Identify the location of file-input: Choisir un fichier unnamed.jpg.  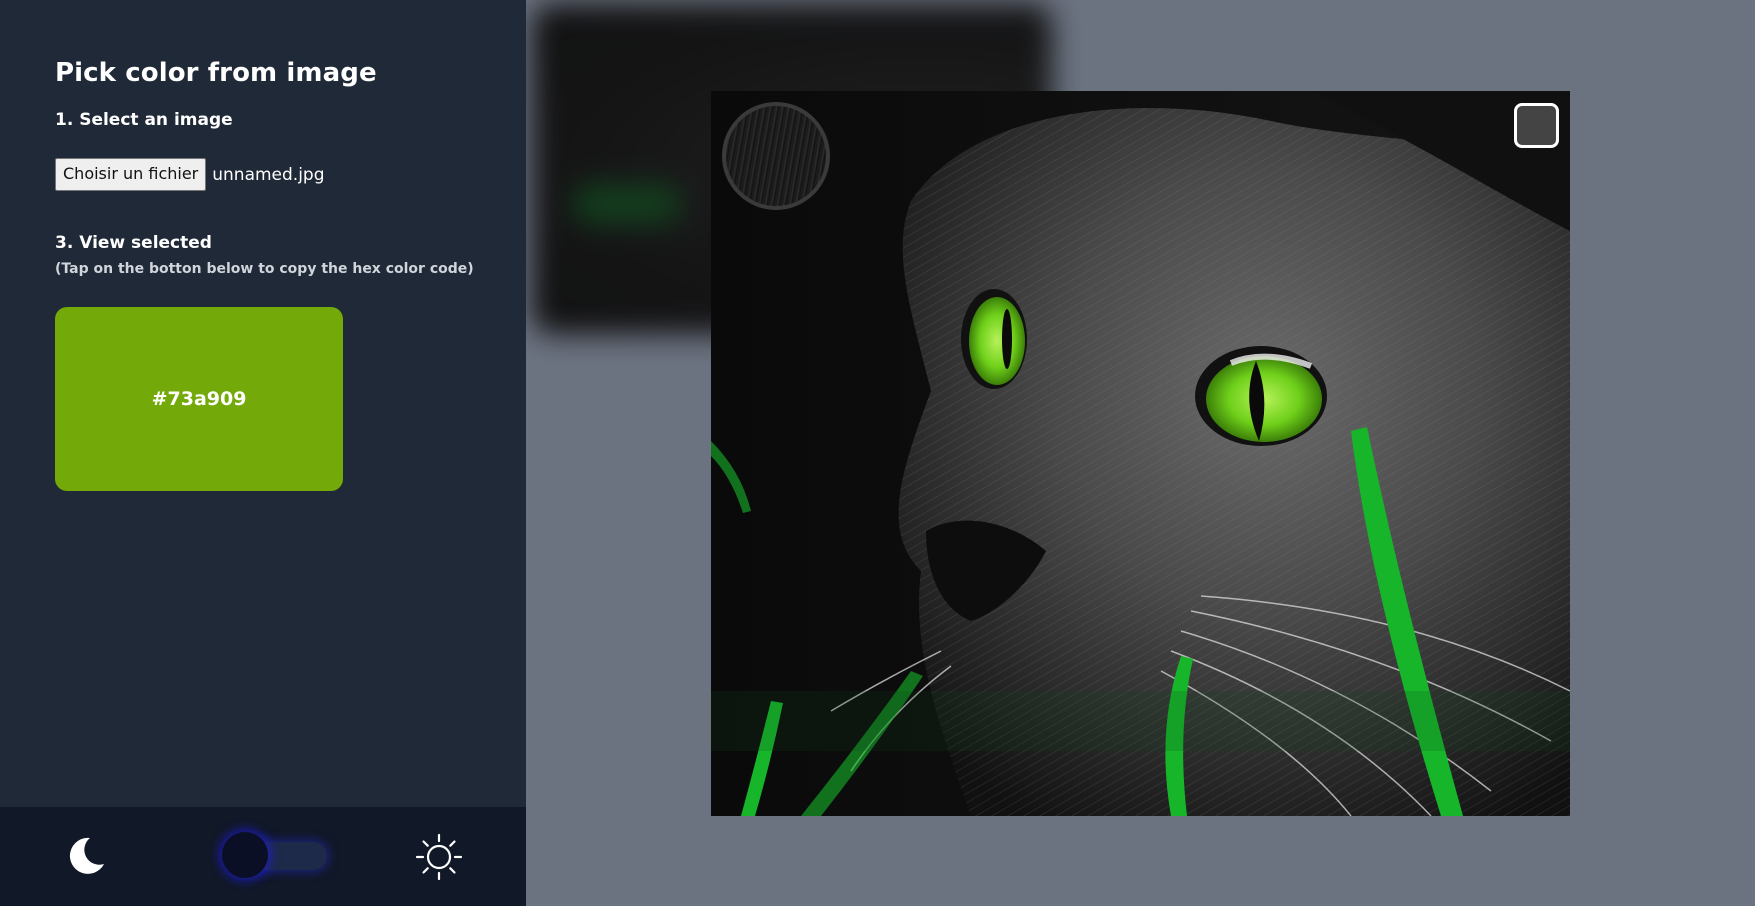
(290, 174).